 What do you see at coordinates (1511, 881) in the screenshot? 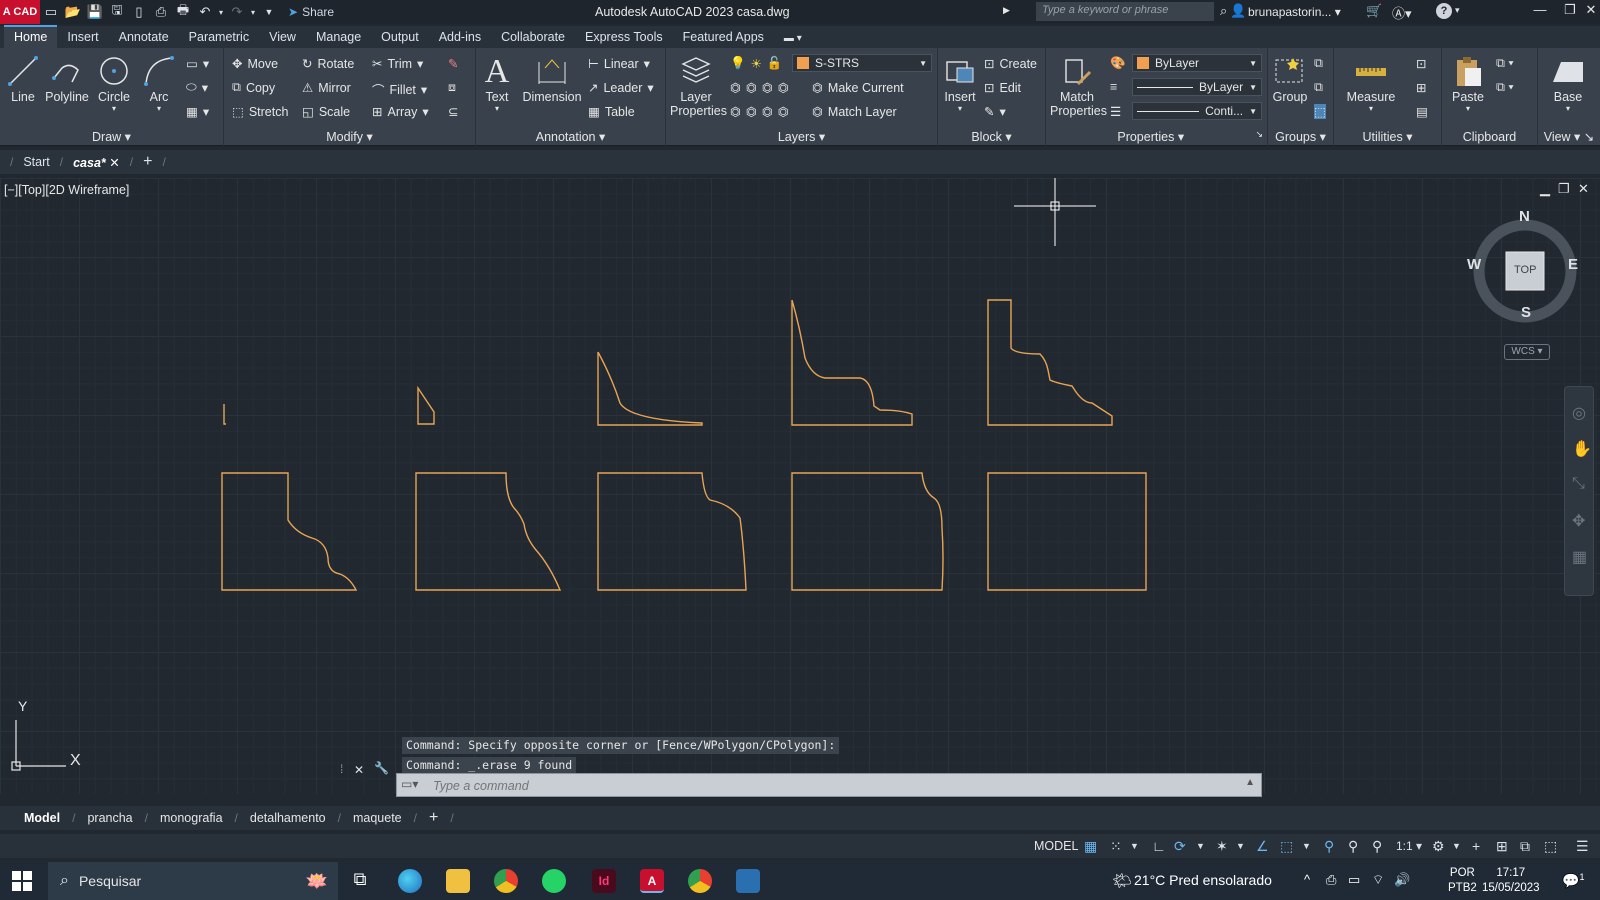
I see `system-clock: 17:17 15/05/2023` at bounding box center [1511, 881].